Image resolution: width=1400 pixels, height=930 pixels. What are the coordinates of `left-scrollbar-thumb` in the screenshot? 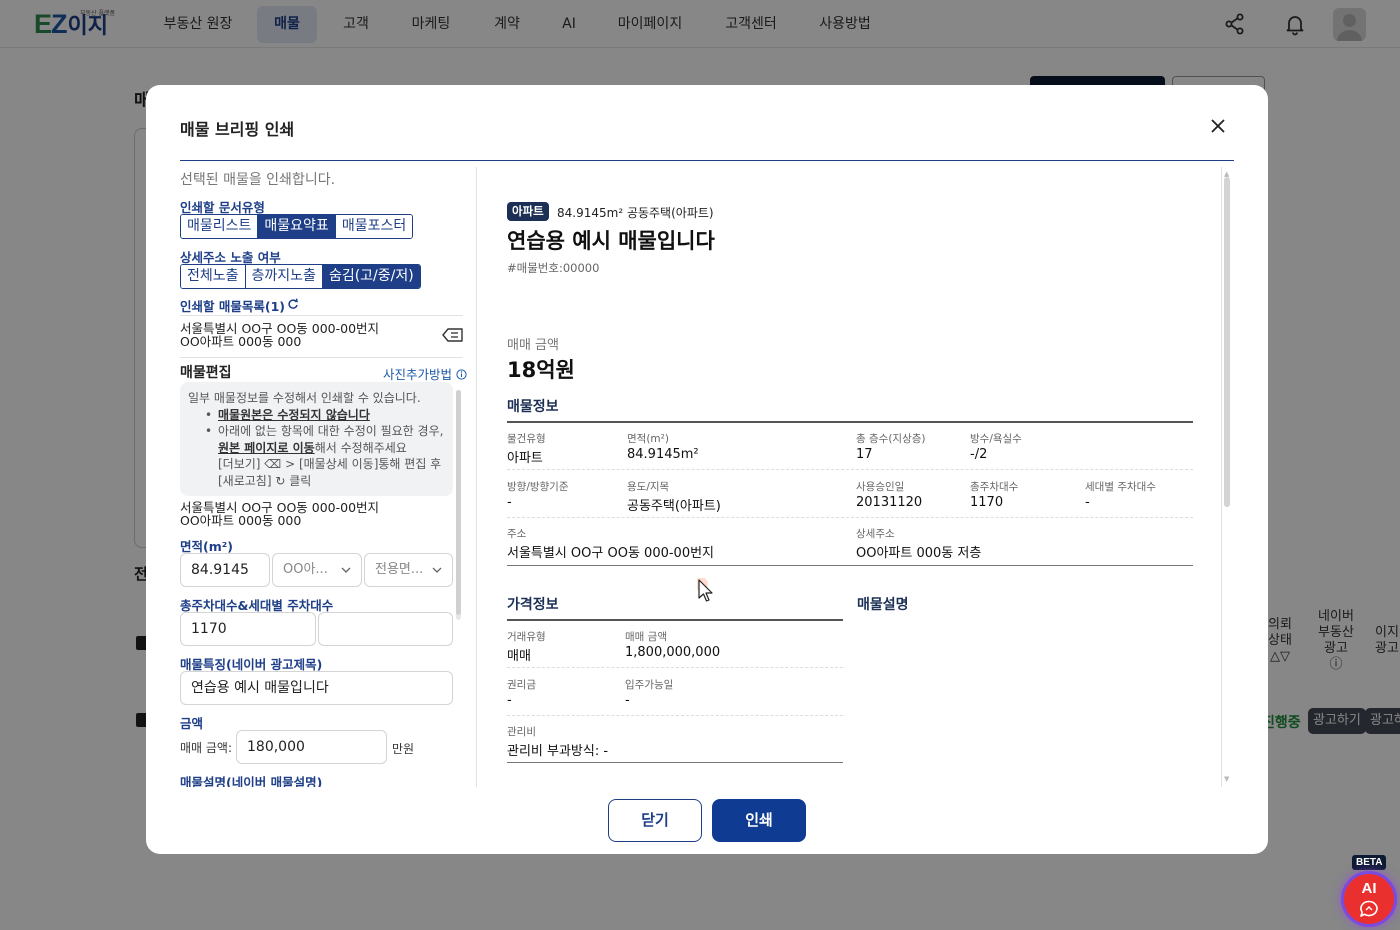 It's located at (458, 502).